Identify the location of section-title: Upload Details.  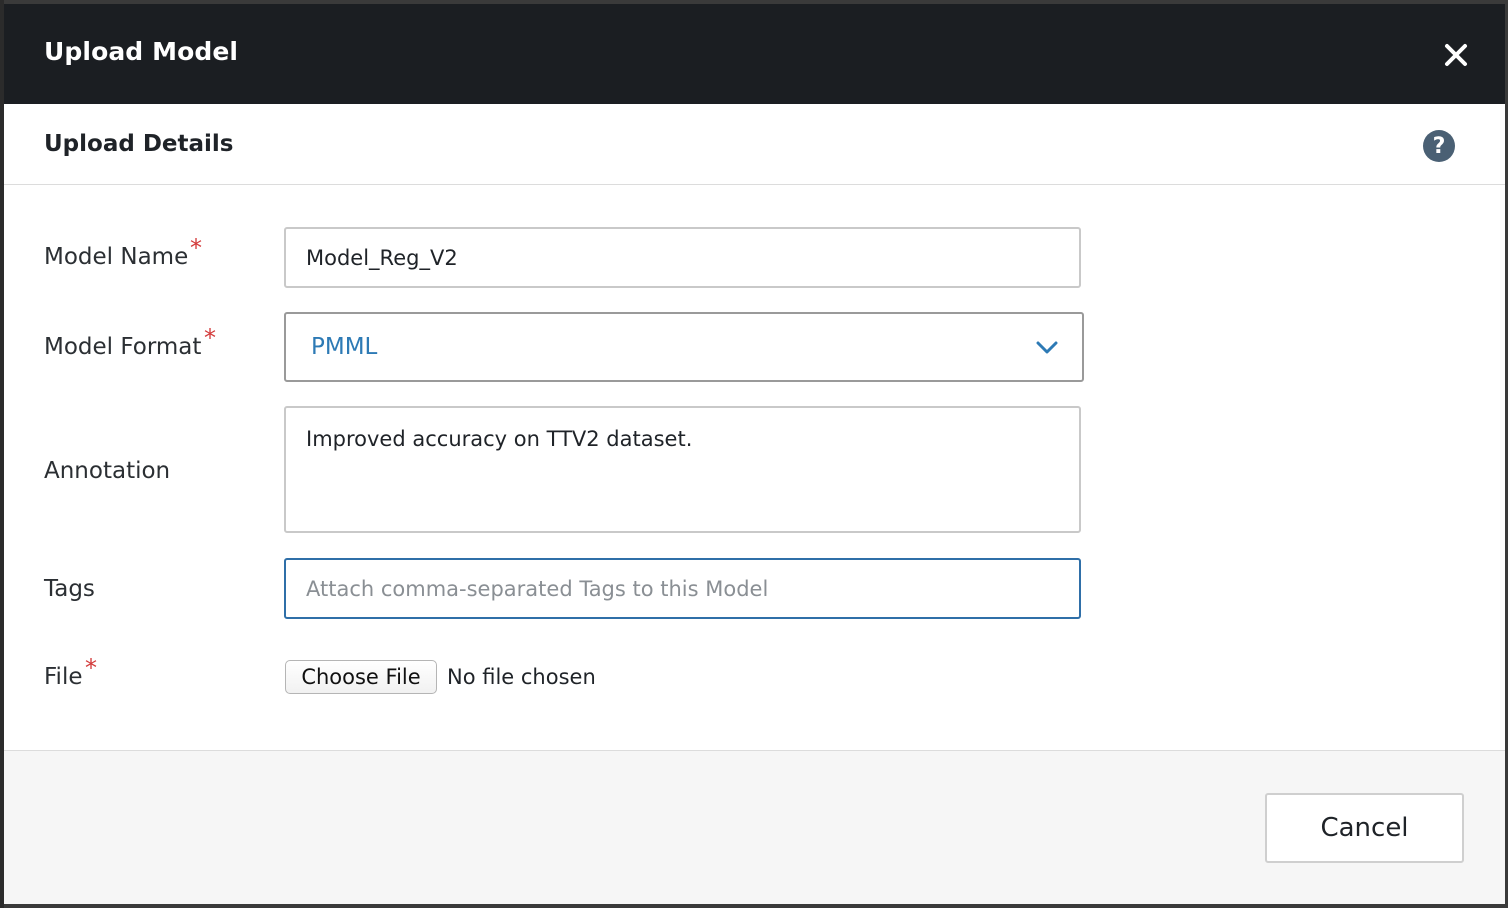
(139, 144).